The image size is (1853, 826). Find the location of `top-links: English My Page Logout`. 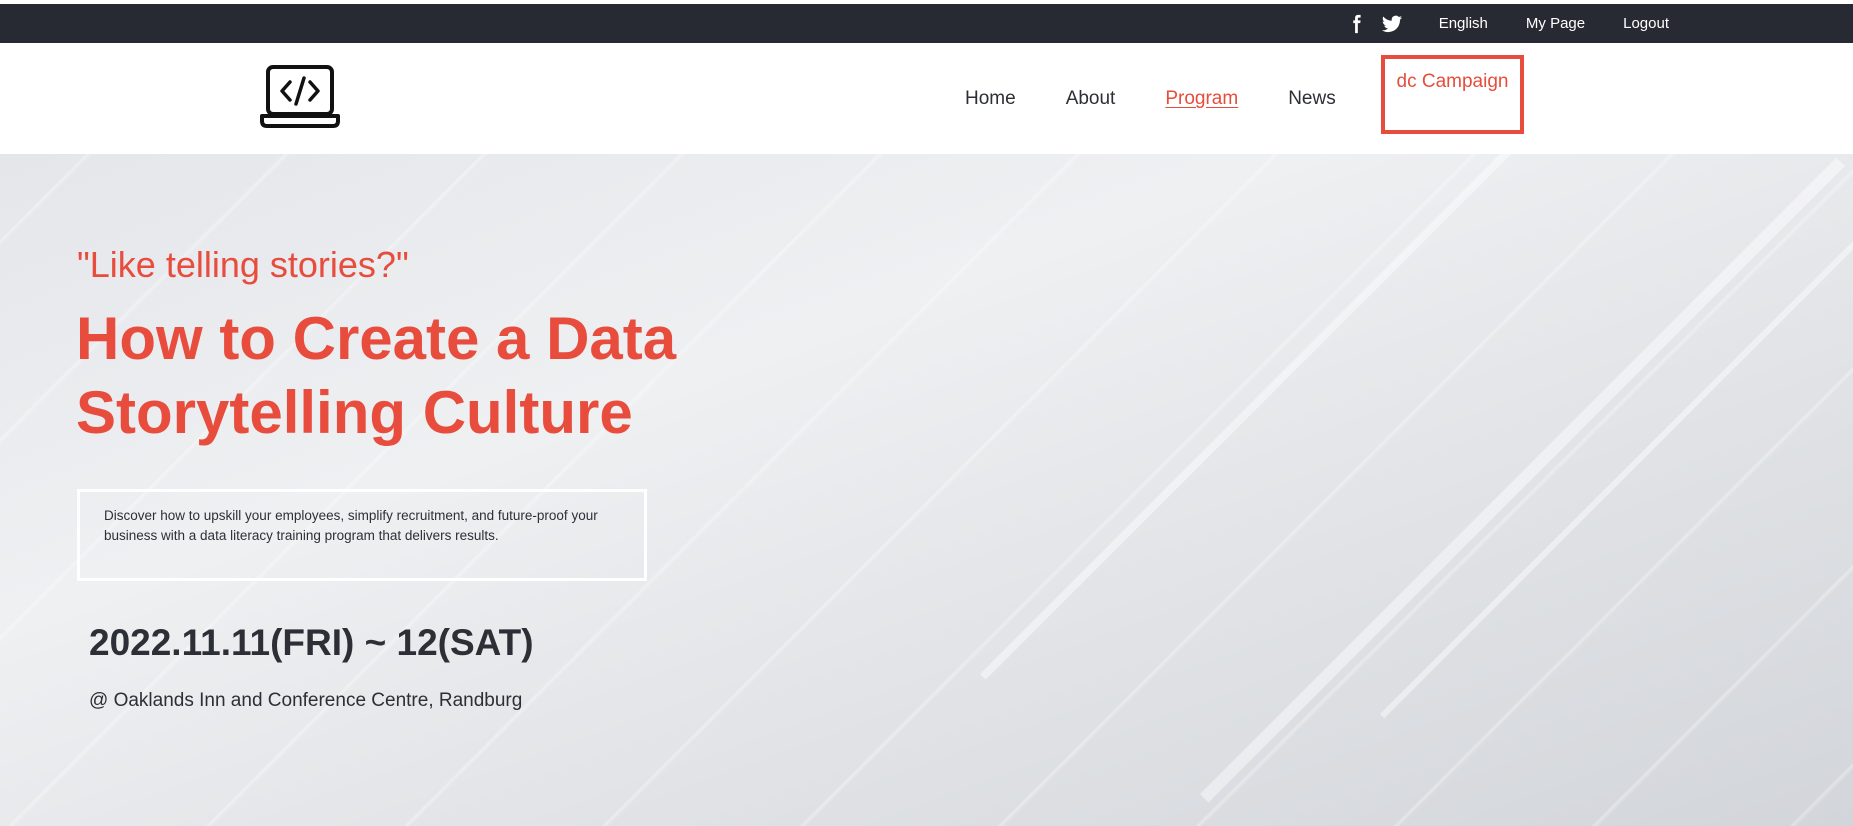

top-links: English My Page Logout is located at coordinates (1507, 23).